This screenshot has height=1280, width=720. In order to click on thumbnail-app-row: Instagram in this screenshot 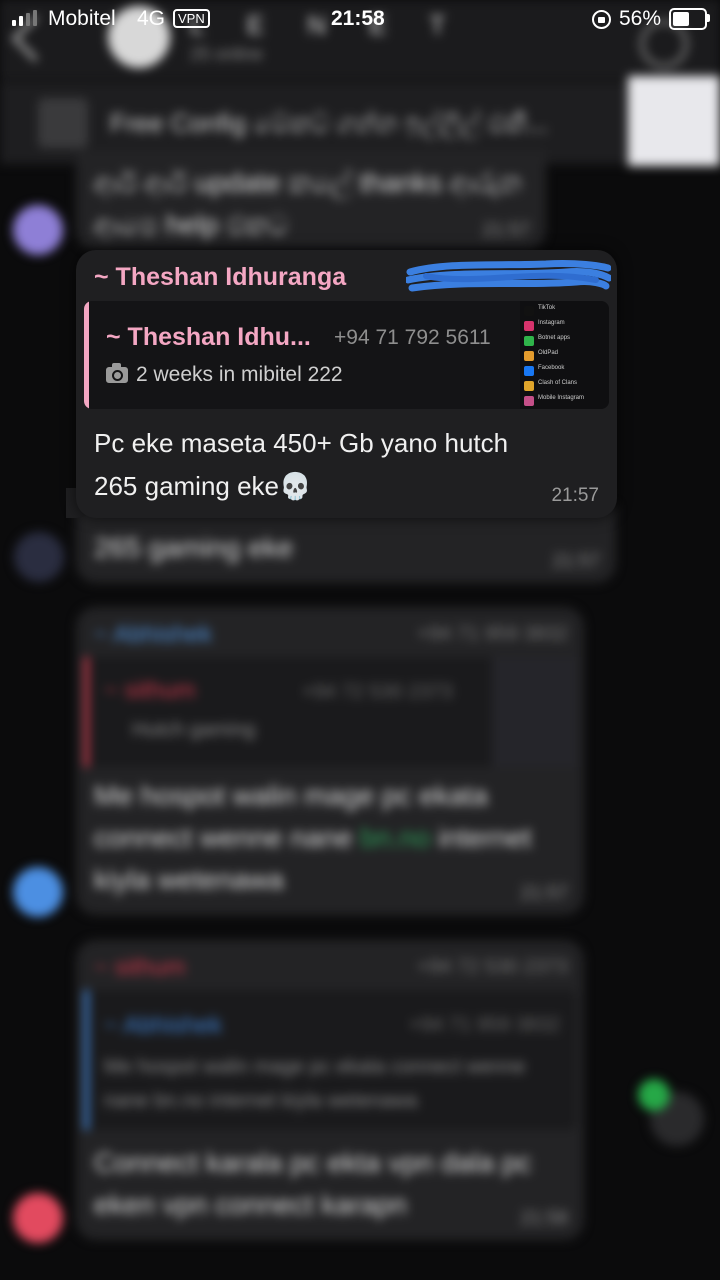, I will do `click(564, 326)`.